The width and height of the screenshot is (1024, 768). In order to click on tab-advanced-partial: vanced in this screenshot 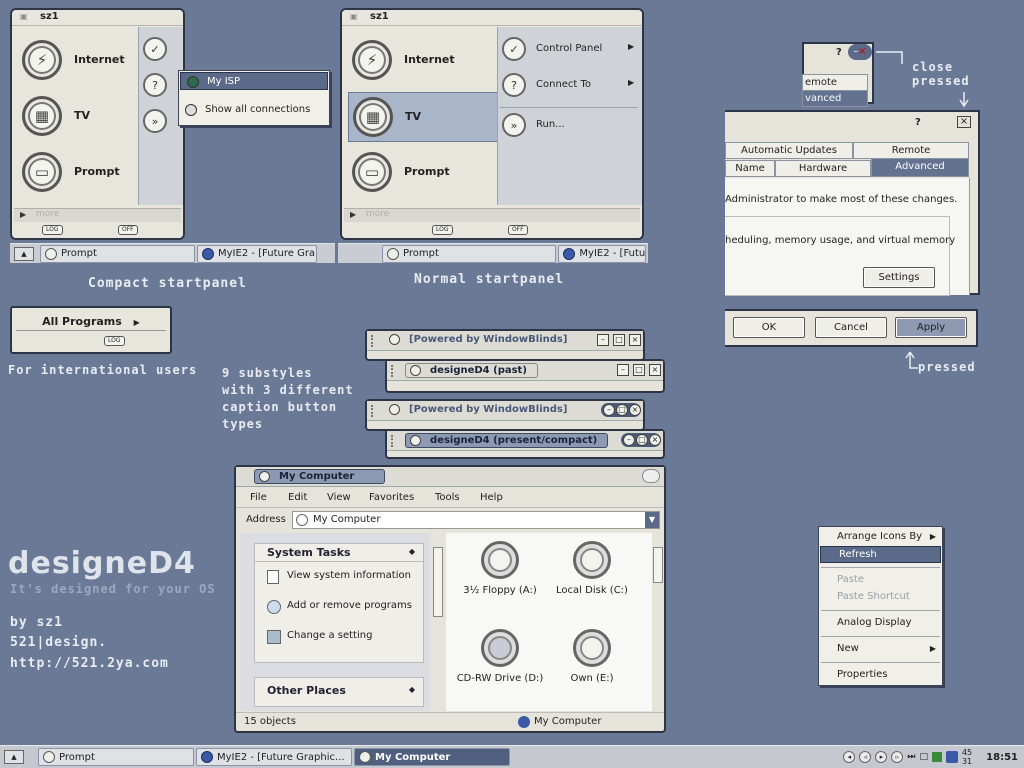, I will do `click(835, 98)`.